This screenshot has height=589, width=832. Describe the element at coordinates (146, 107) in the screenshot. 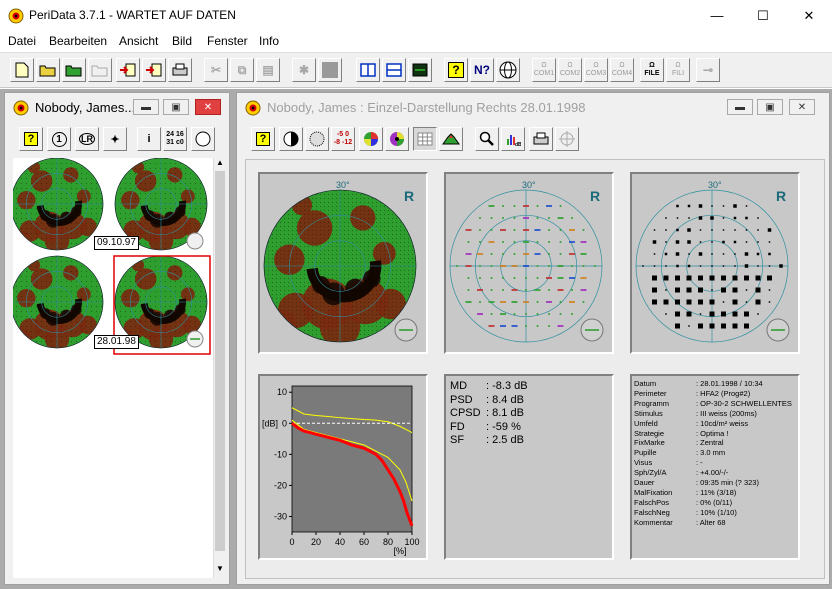

I see `overview-minimize-button: ▬` at that location.